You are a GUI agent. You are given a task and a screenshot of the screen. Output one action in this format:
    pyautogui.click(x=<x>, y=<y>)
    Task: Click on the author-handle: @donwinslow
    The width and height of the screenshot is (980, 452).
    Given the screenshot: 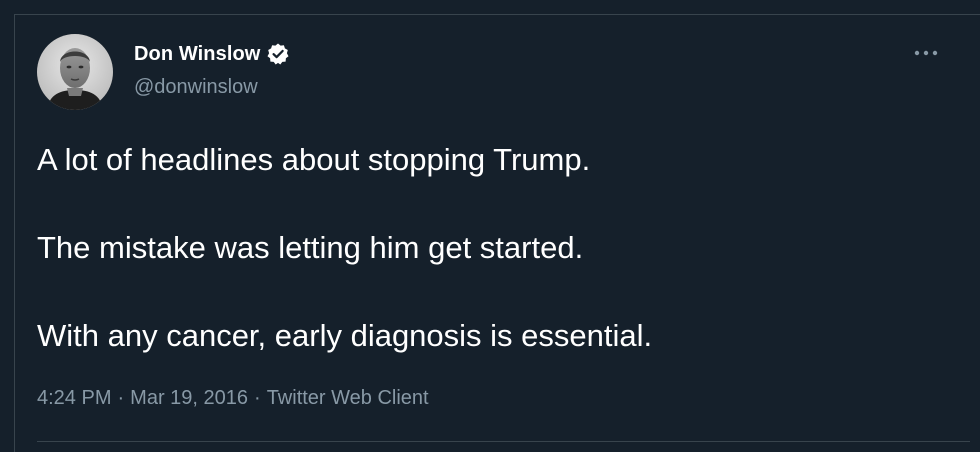 What is the action you would take?
    pyautogui.click(x=196, y=87)
    